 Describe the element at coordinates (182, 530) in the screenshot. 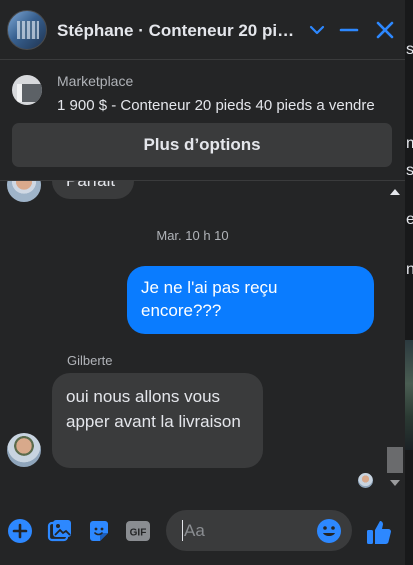

I see `text-caret` at that location.